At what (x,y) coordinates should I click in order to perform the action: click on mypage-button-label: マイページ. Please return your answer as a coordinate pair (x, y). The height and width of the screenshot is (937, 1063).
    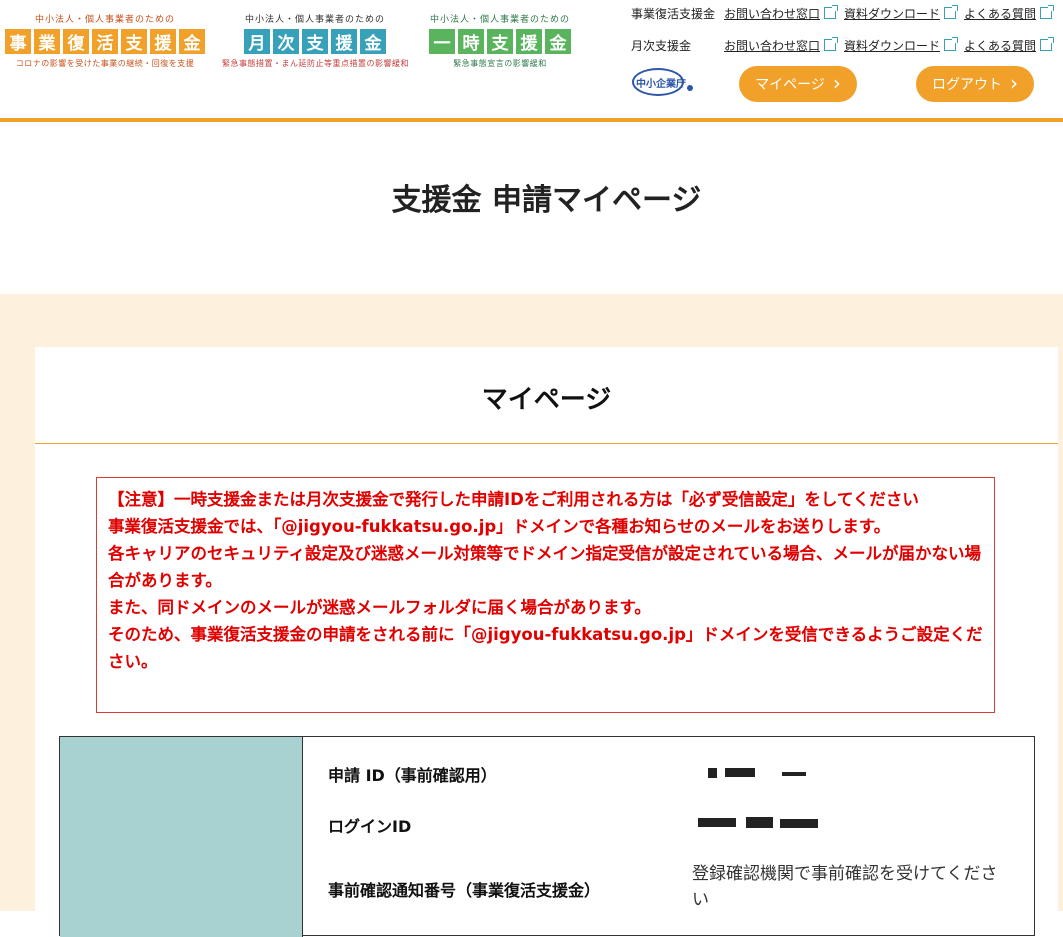
    Looking at the image, I should click on (790, 85).